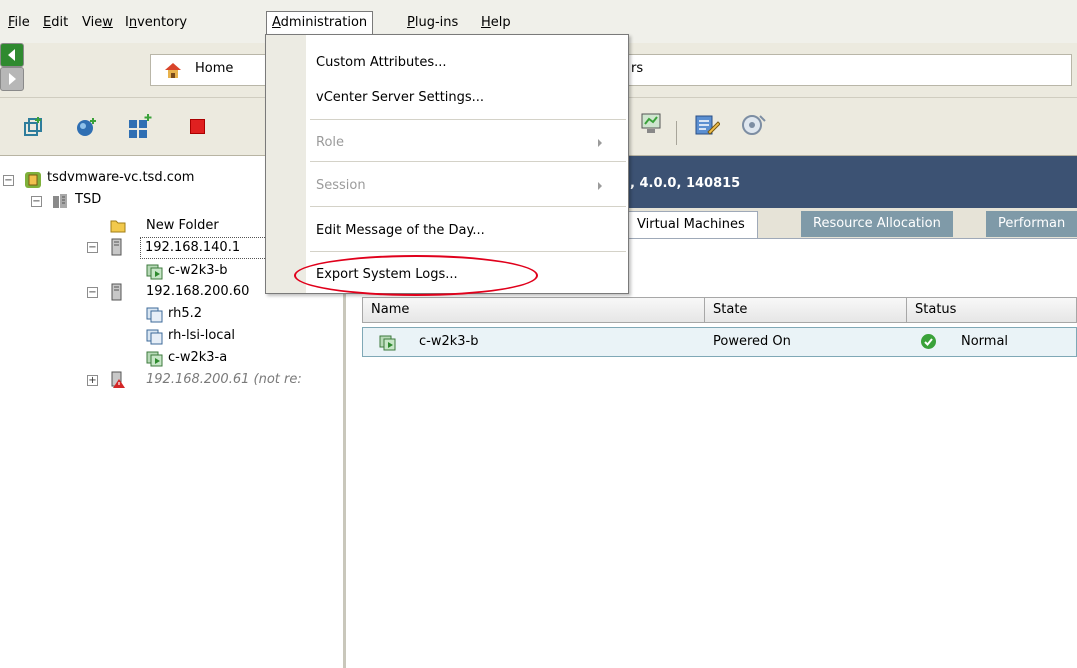 This screenshot has width=1077, height=668. What do you see at coordinates (637, 68) in the screenshot?
I see `breadcrumb-fragment: rs` at bounding box center [637, 68].